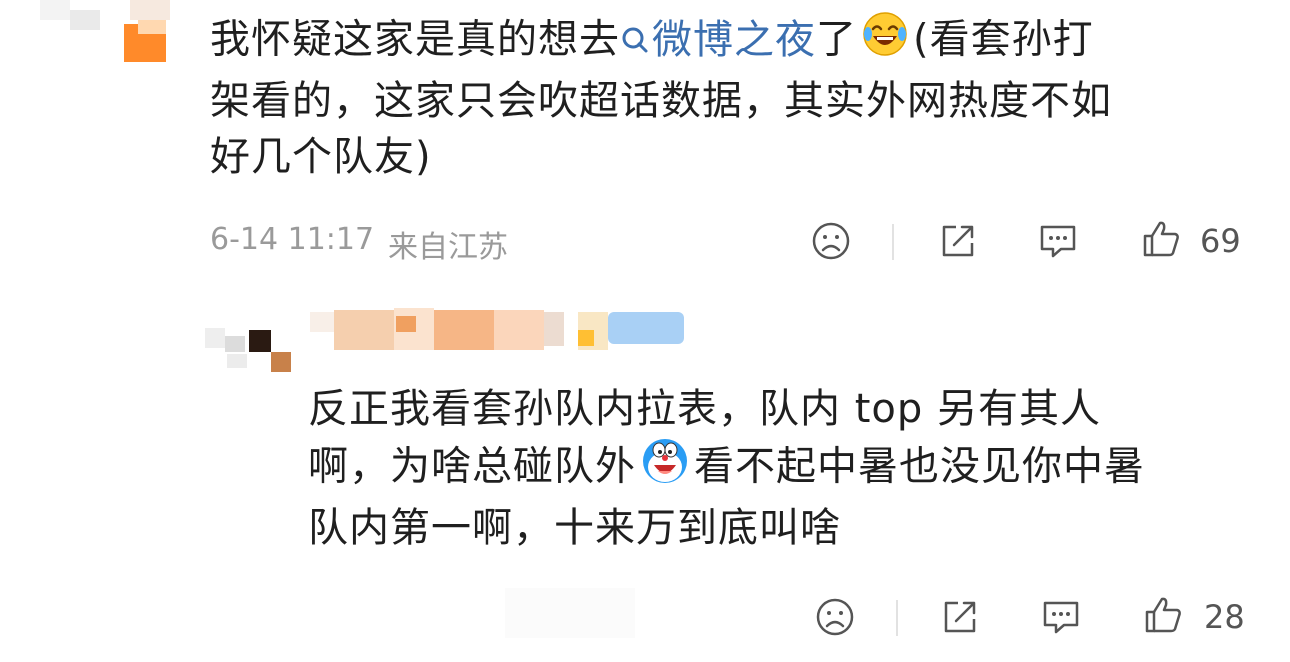  What do you see at coordinates (250, 349) in the screenshot?
I see `reply-avatar-blurred` at bounding box center [250, 349].